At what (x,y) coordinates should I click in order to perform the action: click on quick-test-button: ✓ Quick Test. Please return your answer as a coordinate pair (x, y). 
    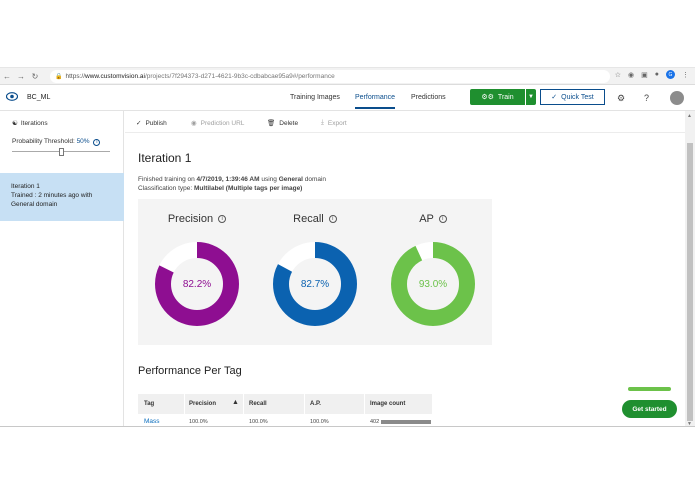
    Looking at the image, I should click on (572, 97).